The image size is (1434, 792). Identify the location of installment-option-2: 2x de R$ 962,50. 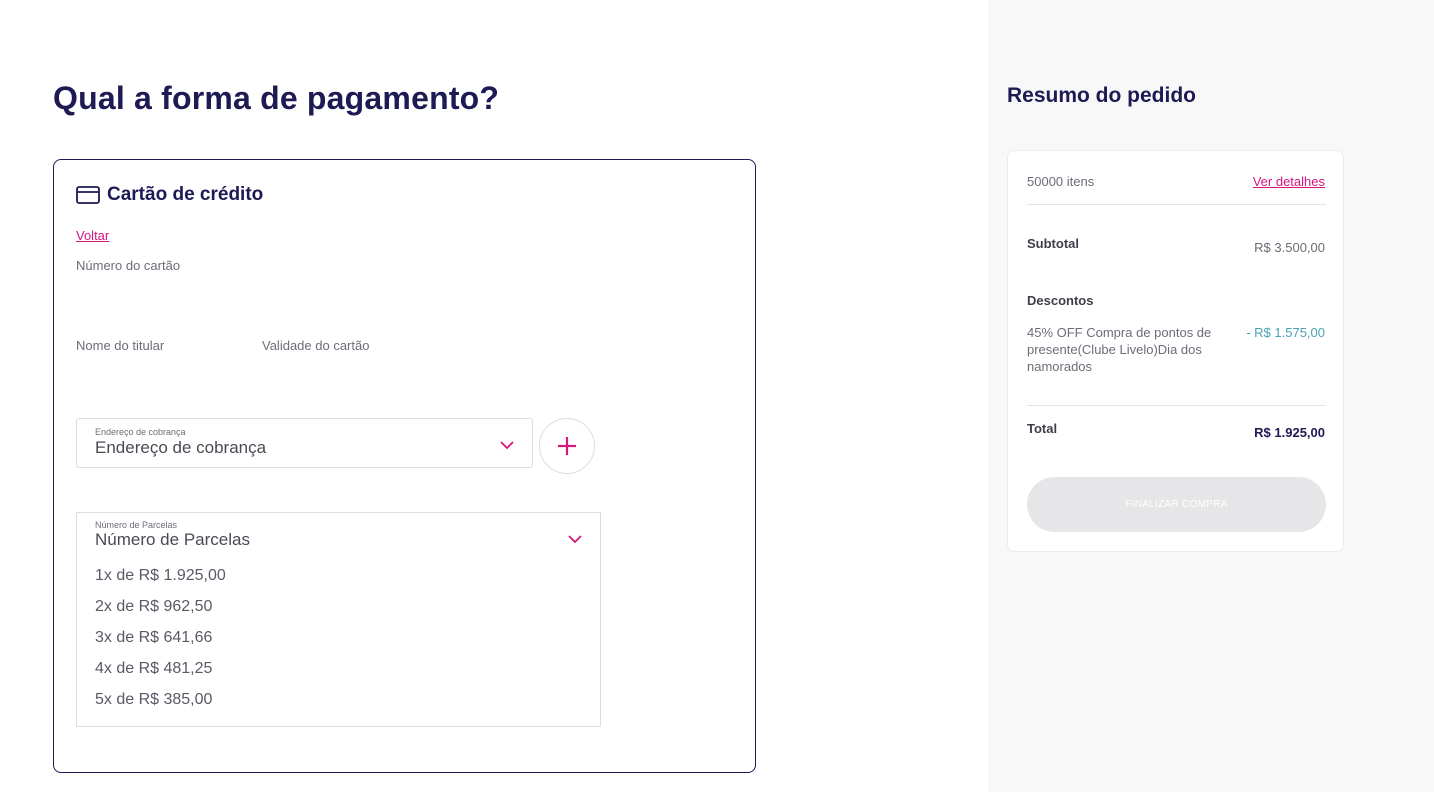
(160, 611).